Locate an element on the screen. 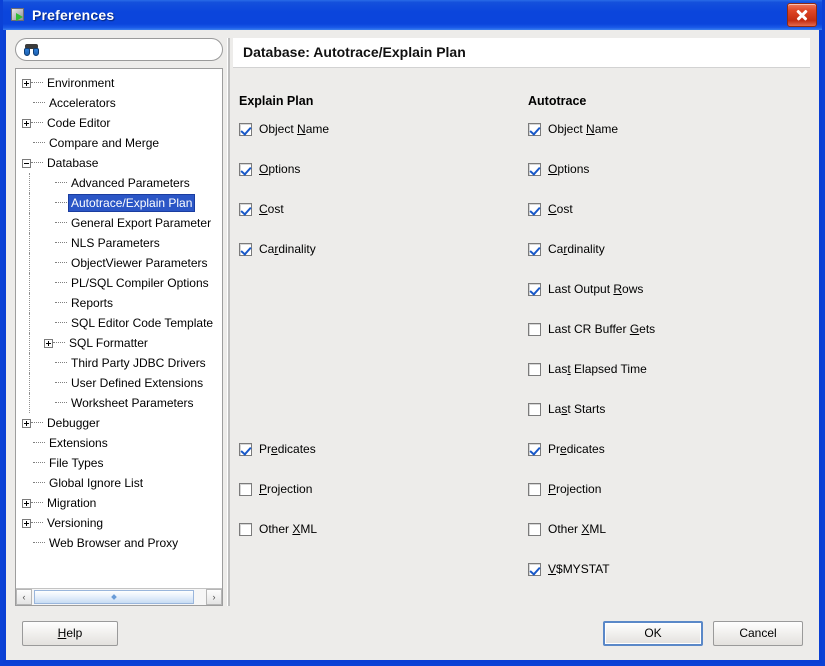 The width and height of the screenshot is (825, 666). scroll-left-arrow-icon: ‹ is located at coordinates (24, 597).